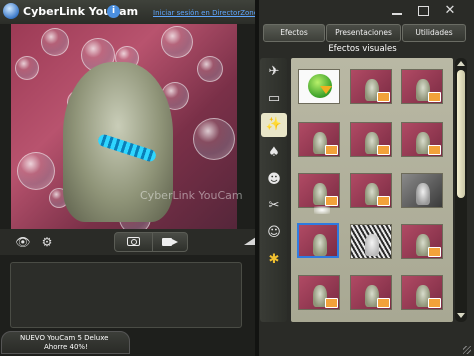 The width and height of the screenshot is (474, 356). I want to click on avatar-icon: ☻, so click(274, 180).